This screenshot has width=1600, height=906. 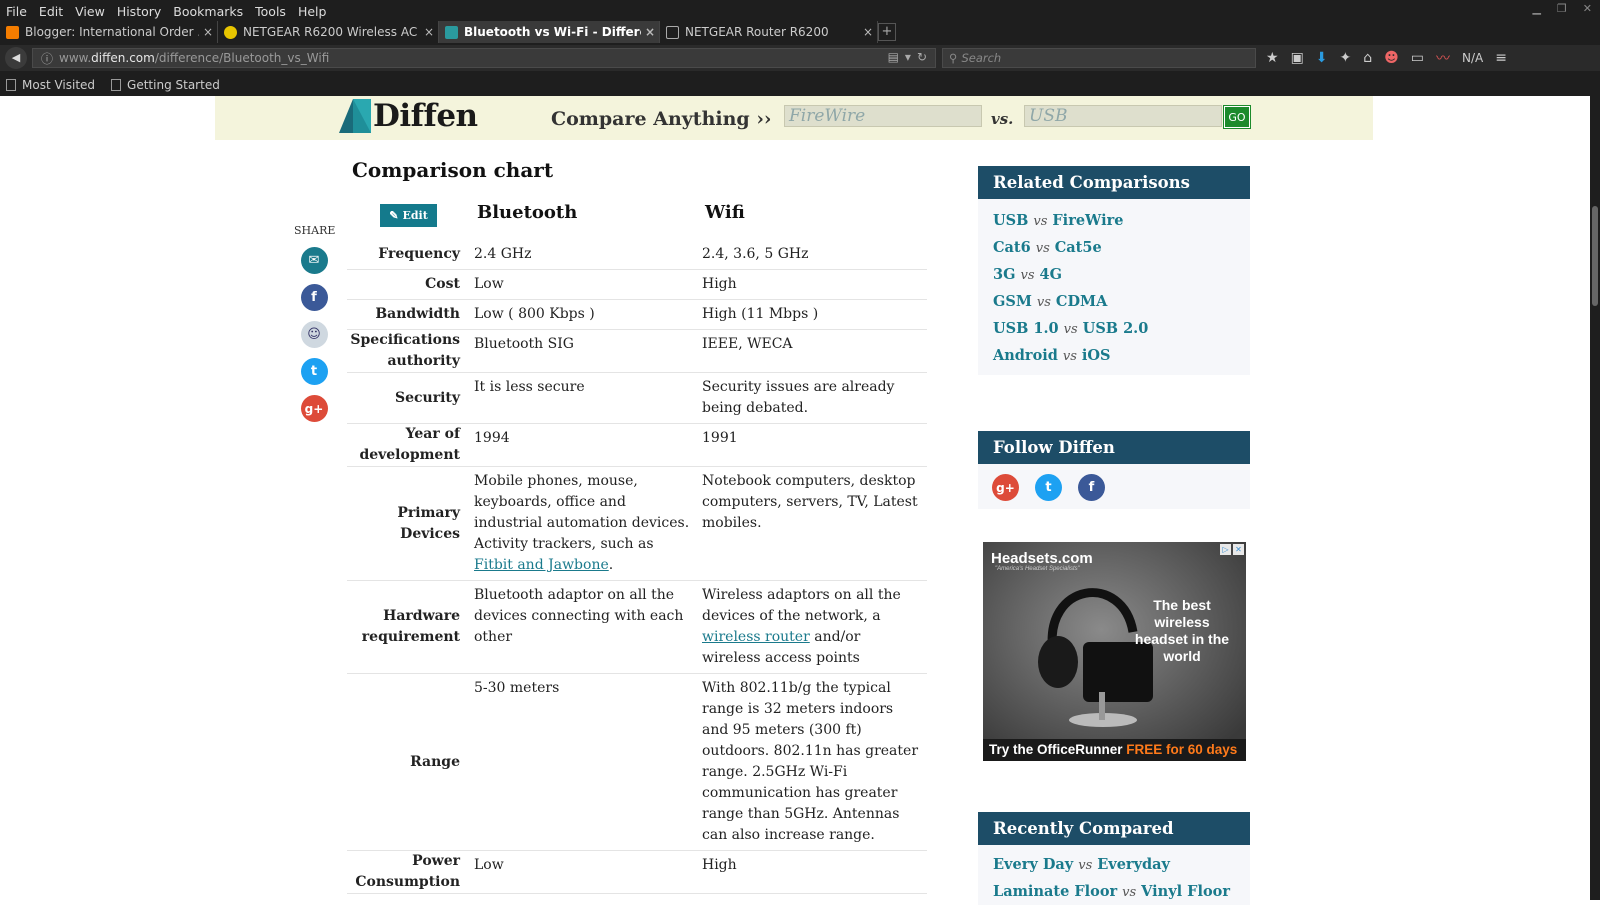 What do you see at coordinates (1037, 569) in the screenshot?
I see `ad-tagline: "America's Headset Specialists"` at bounding box center [1037, 569].